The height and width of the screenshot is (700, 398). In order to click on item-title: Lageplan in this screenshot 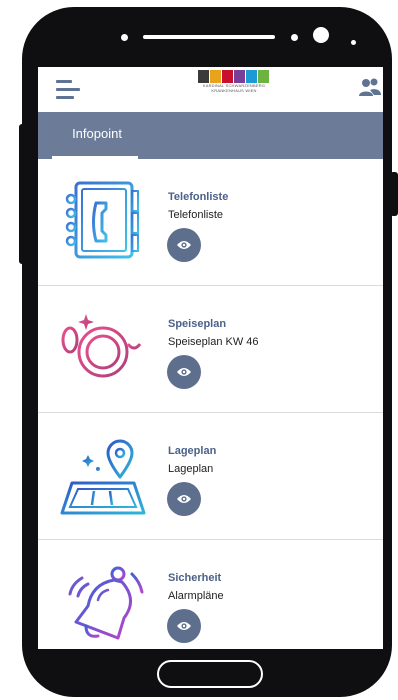, I will do `click(192, 451)`.